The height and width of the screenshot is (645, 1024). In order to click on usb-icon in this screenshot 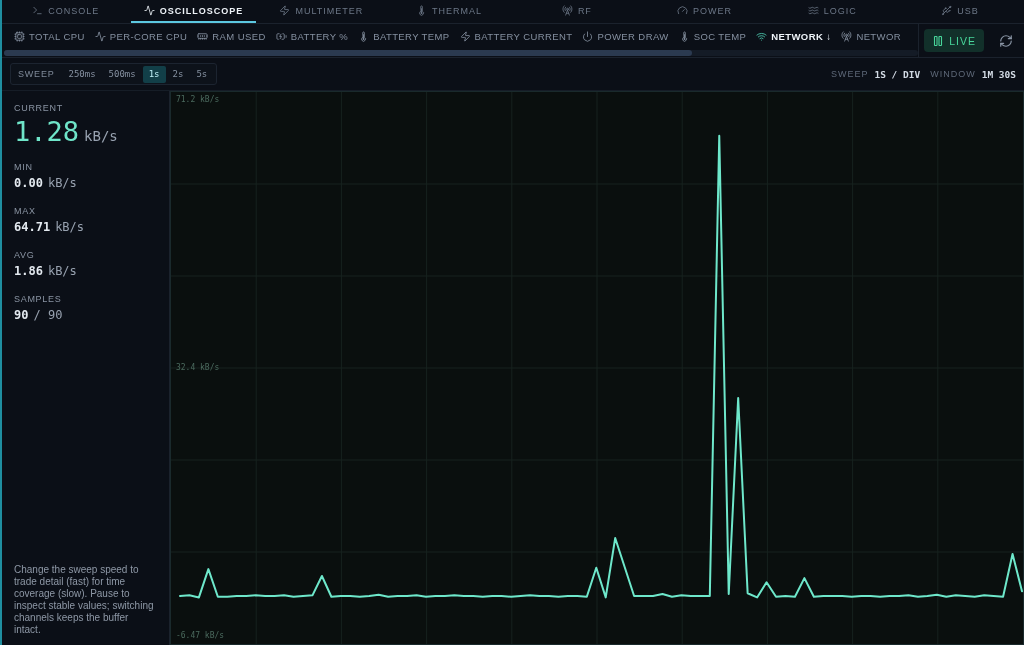, I will do `click(947, 10)`.